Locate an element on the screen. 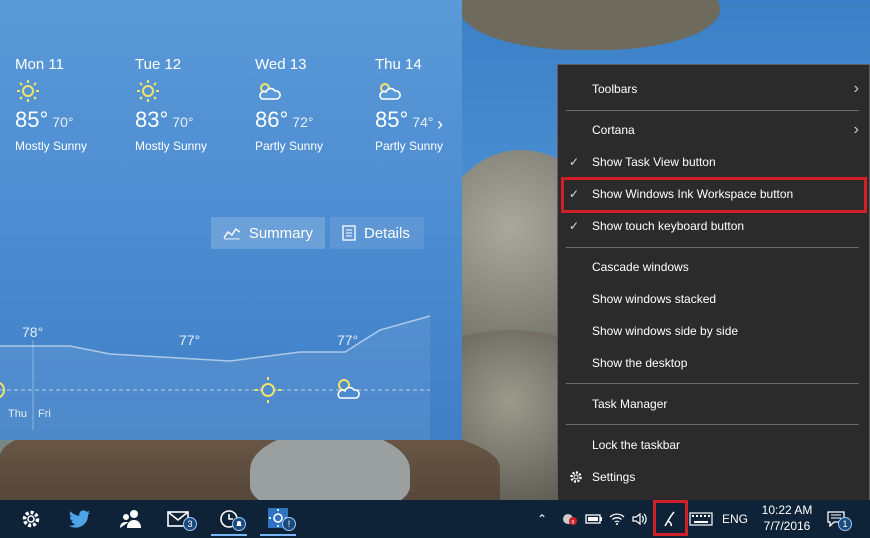 The width and height of the screenshot is (870, 538). settings-app-button is located at coordinates (31, 519).